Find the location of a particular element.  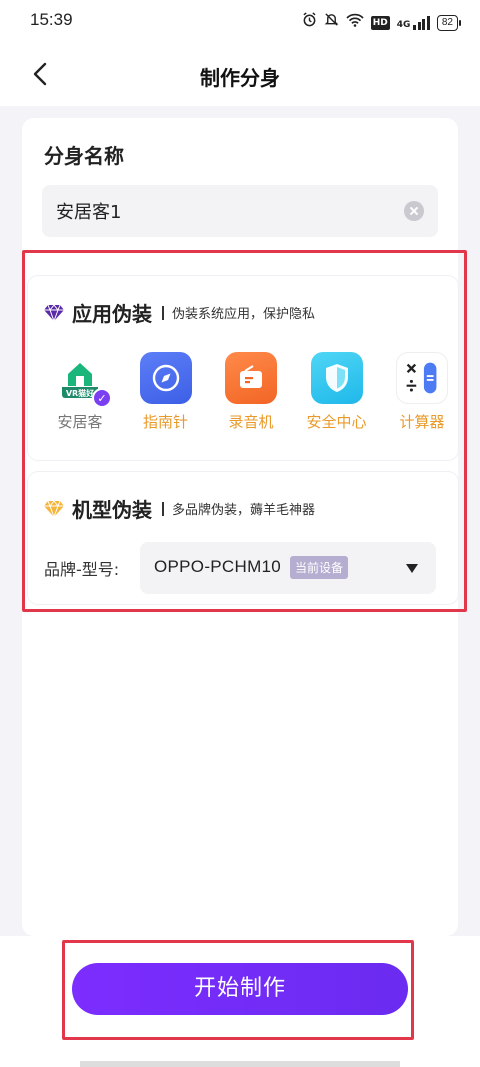

calculator-icon is located at coordinates (422, 378).